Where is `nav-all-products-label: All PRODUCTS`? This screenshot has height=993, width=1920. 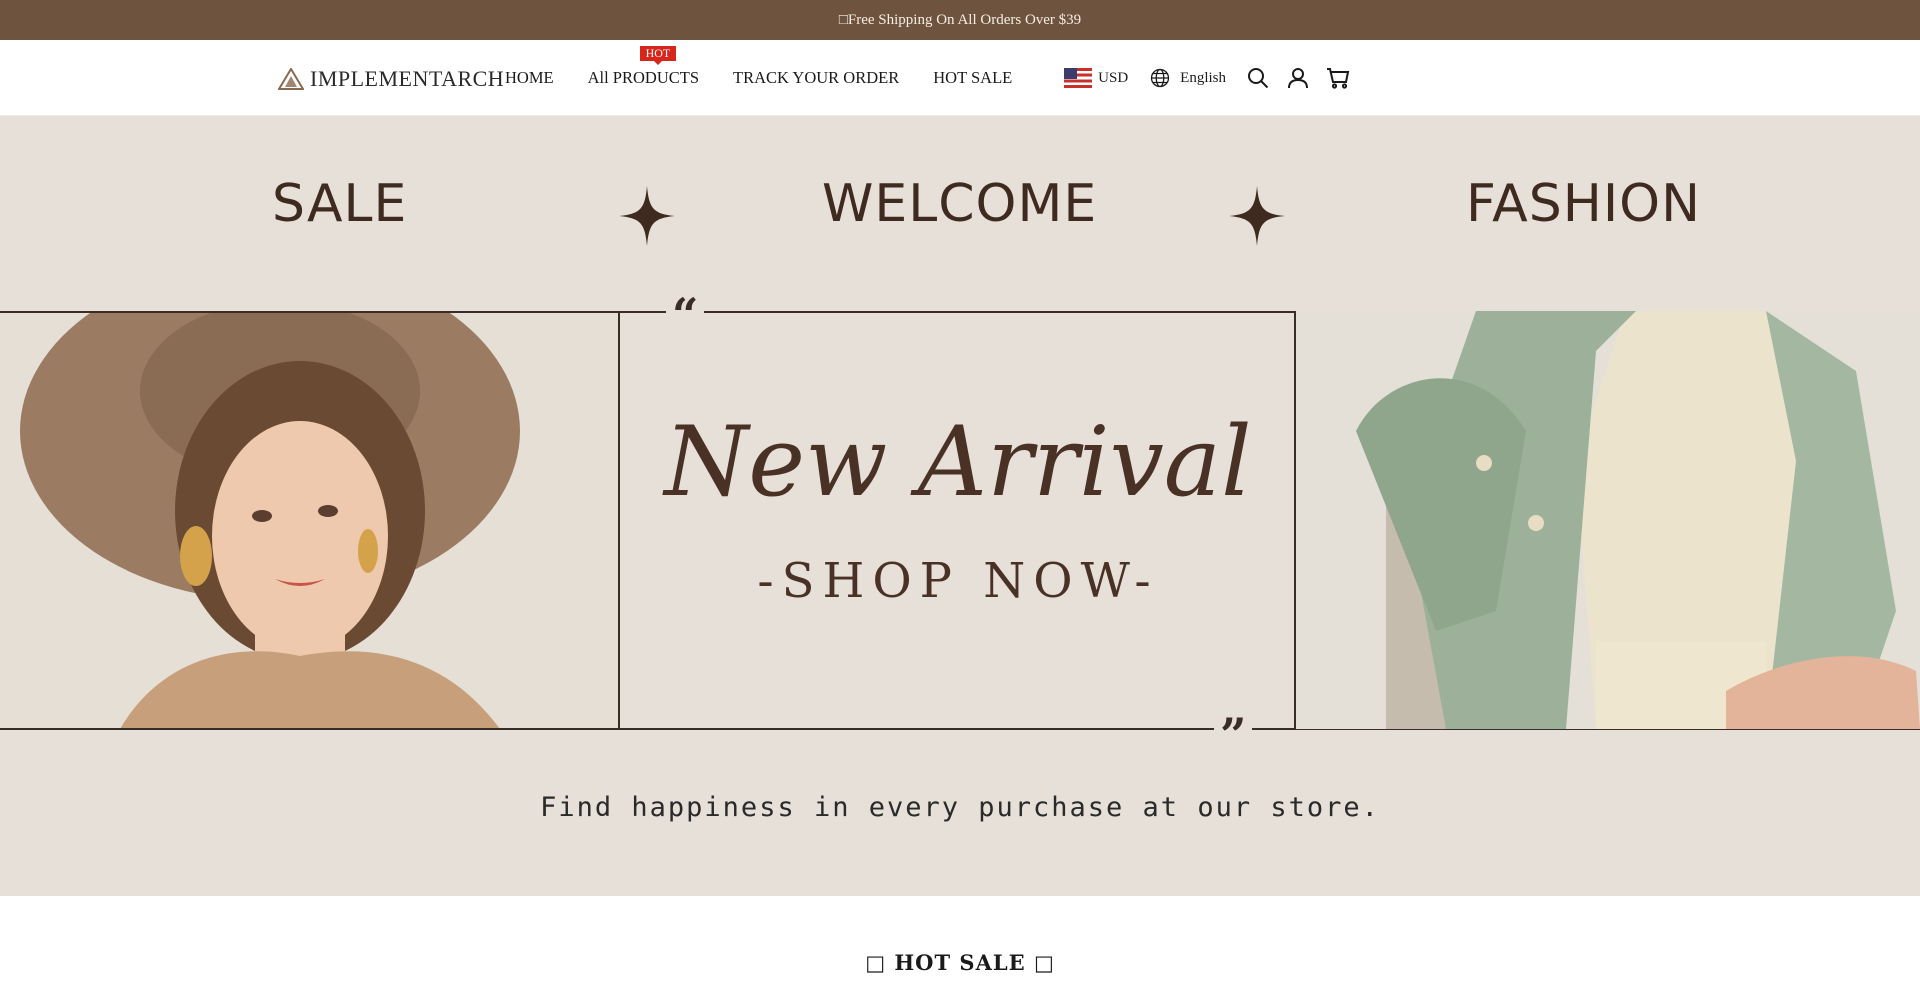 nav-all-products-label: All PRODUCTS is located at coordinates (643, 77).